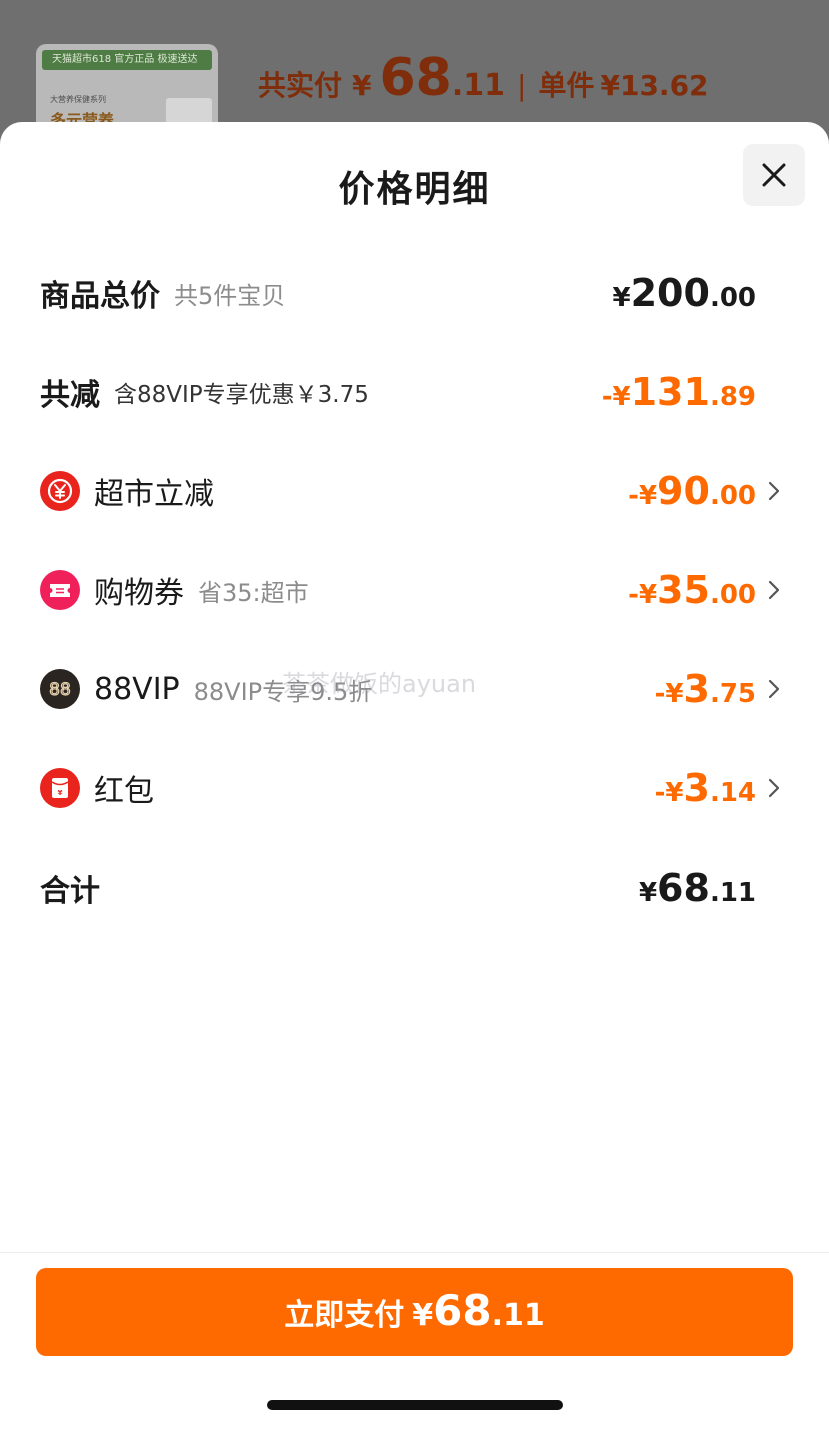 The width and height of the screenshot is (829, 1429). I want to click on row-label: 商品总价, so click(100, 296).